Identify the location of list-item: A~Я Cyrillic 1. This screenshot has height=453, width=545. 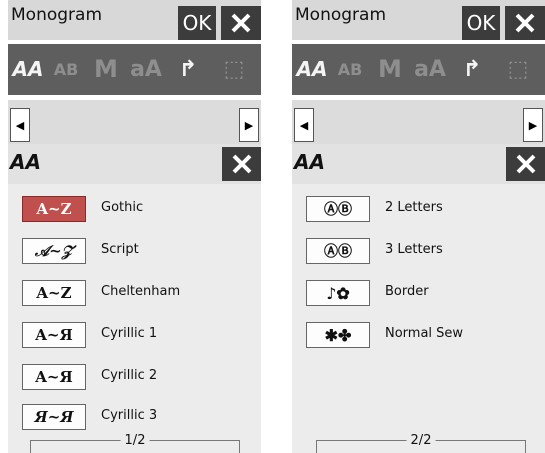
(134, 335).